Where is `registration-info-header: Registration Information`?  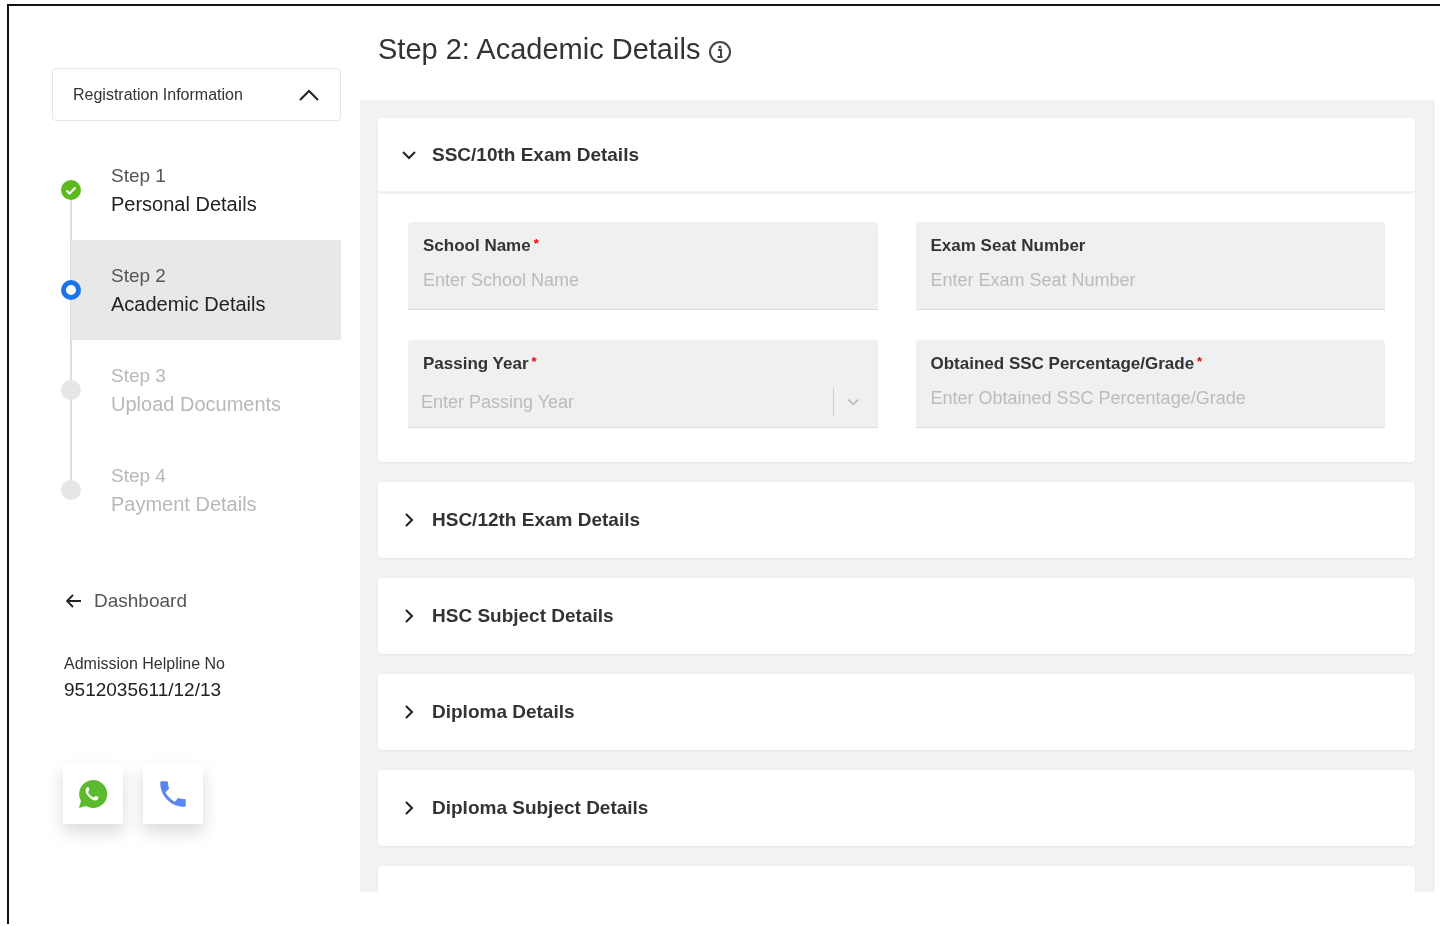 registration-info-header: Registration Information is located at coordinates (196, 94).